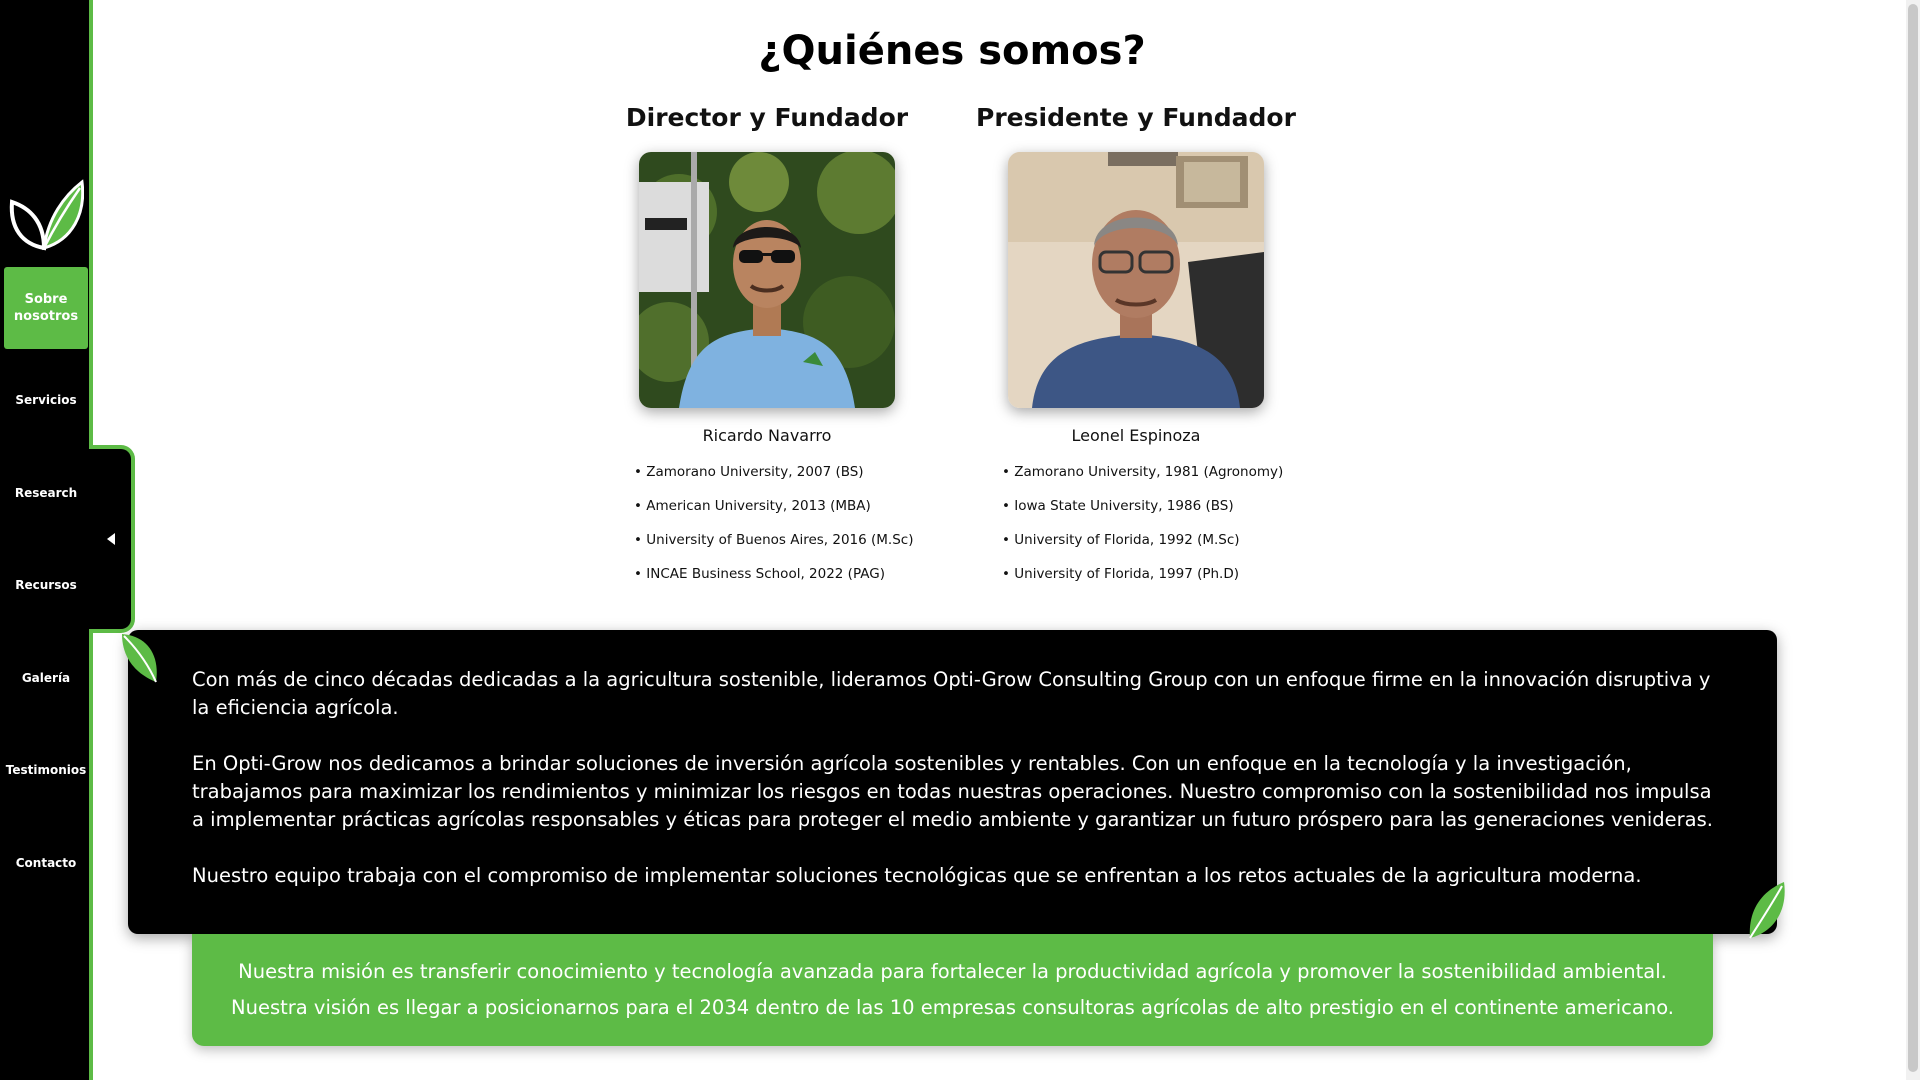  What do you see at coordinates (46, 678) in the screenshot?
I see `nav-item-galeria: Galería` at bounding box center [46, 678].